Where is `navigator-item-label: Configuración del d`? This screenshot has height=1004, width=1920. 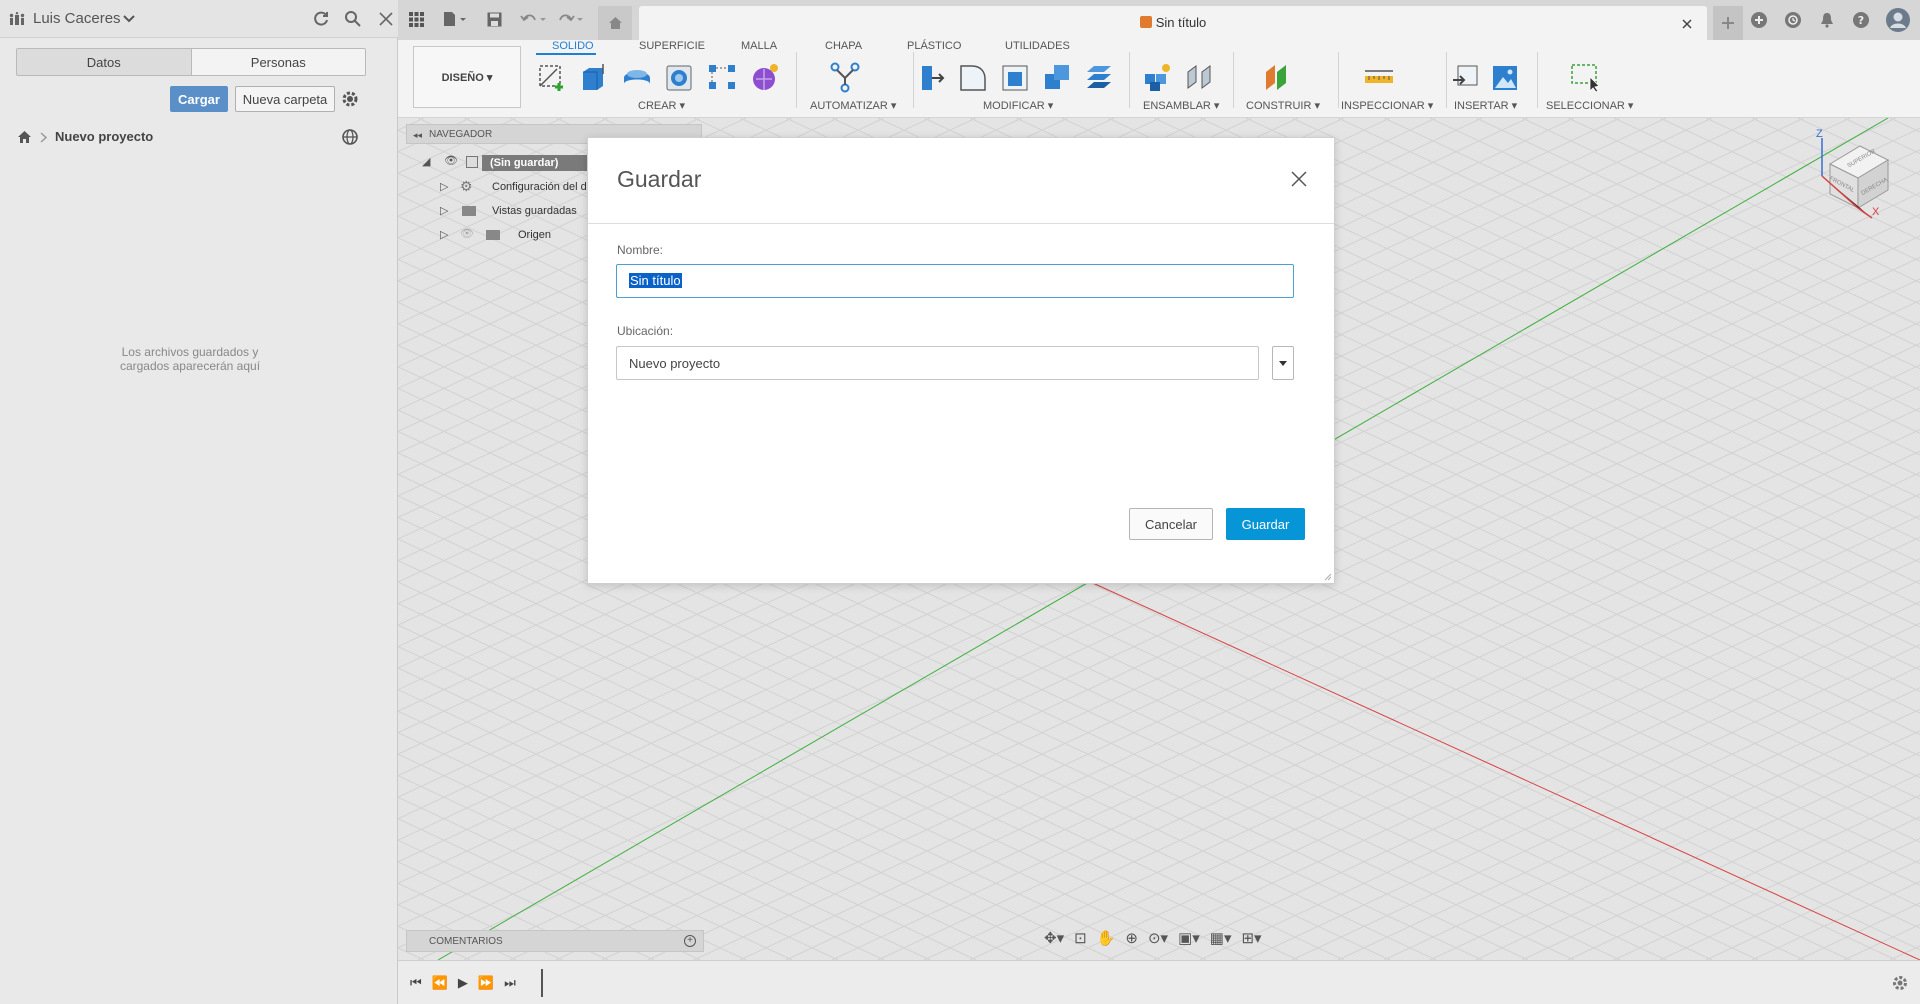
navigator-item-label: Configuración del d is located at coordinates (539, 187).